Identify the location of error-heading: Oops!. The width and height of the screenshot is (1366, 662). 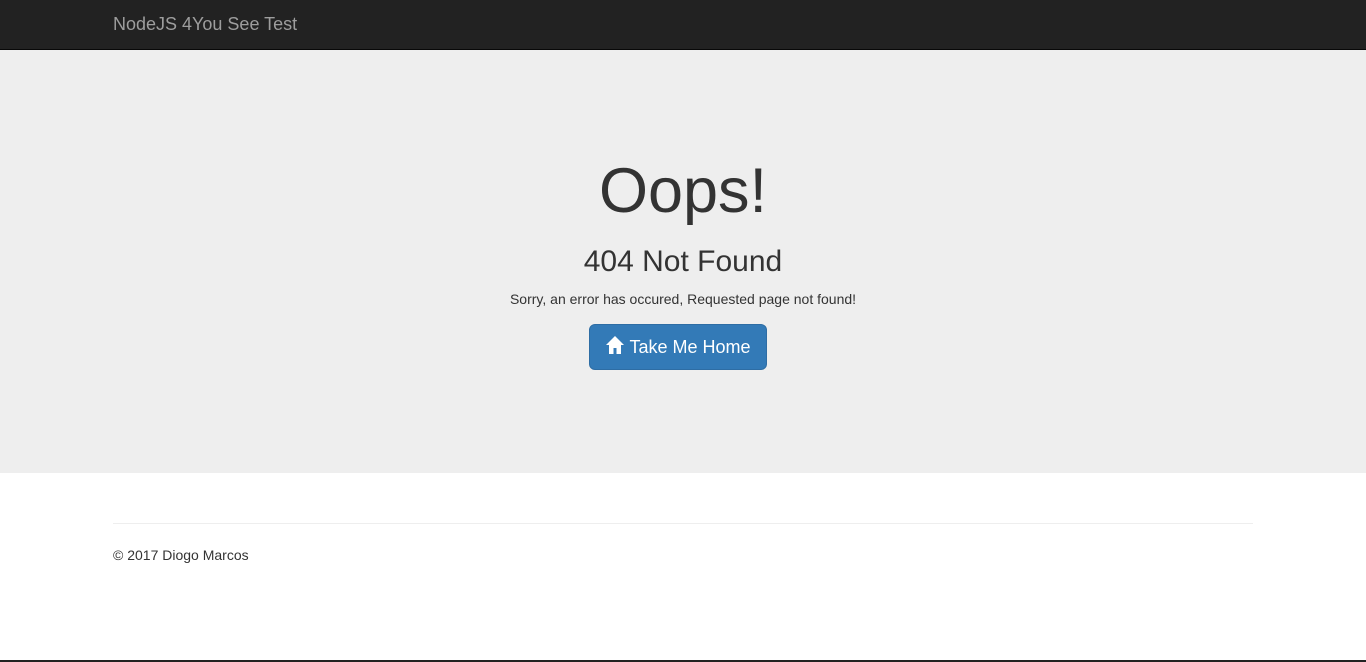
(683, 191).